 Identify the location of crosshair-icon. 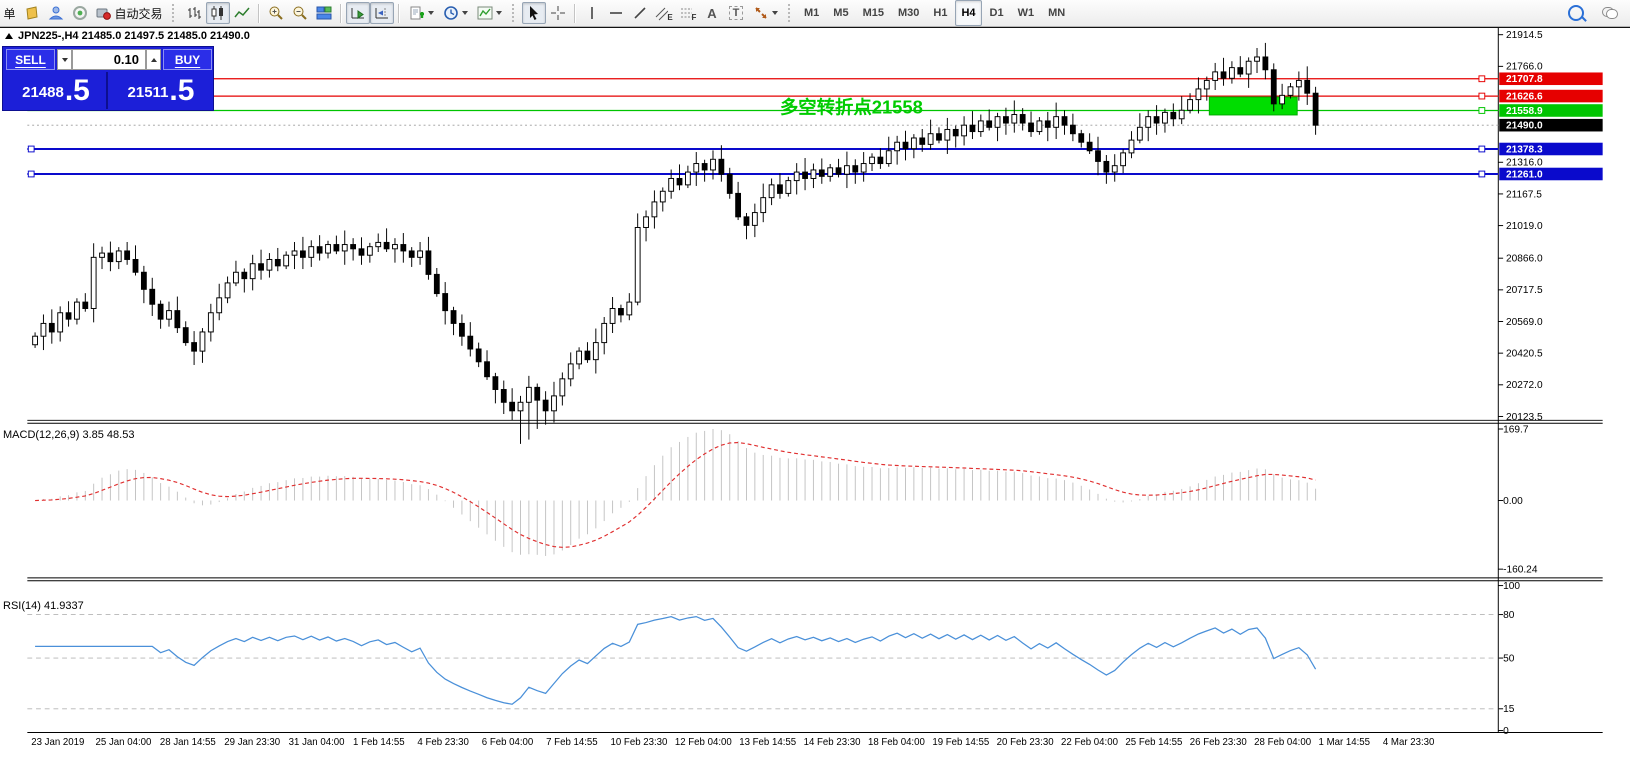
(558, 13).